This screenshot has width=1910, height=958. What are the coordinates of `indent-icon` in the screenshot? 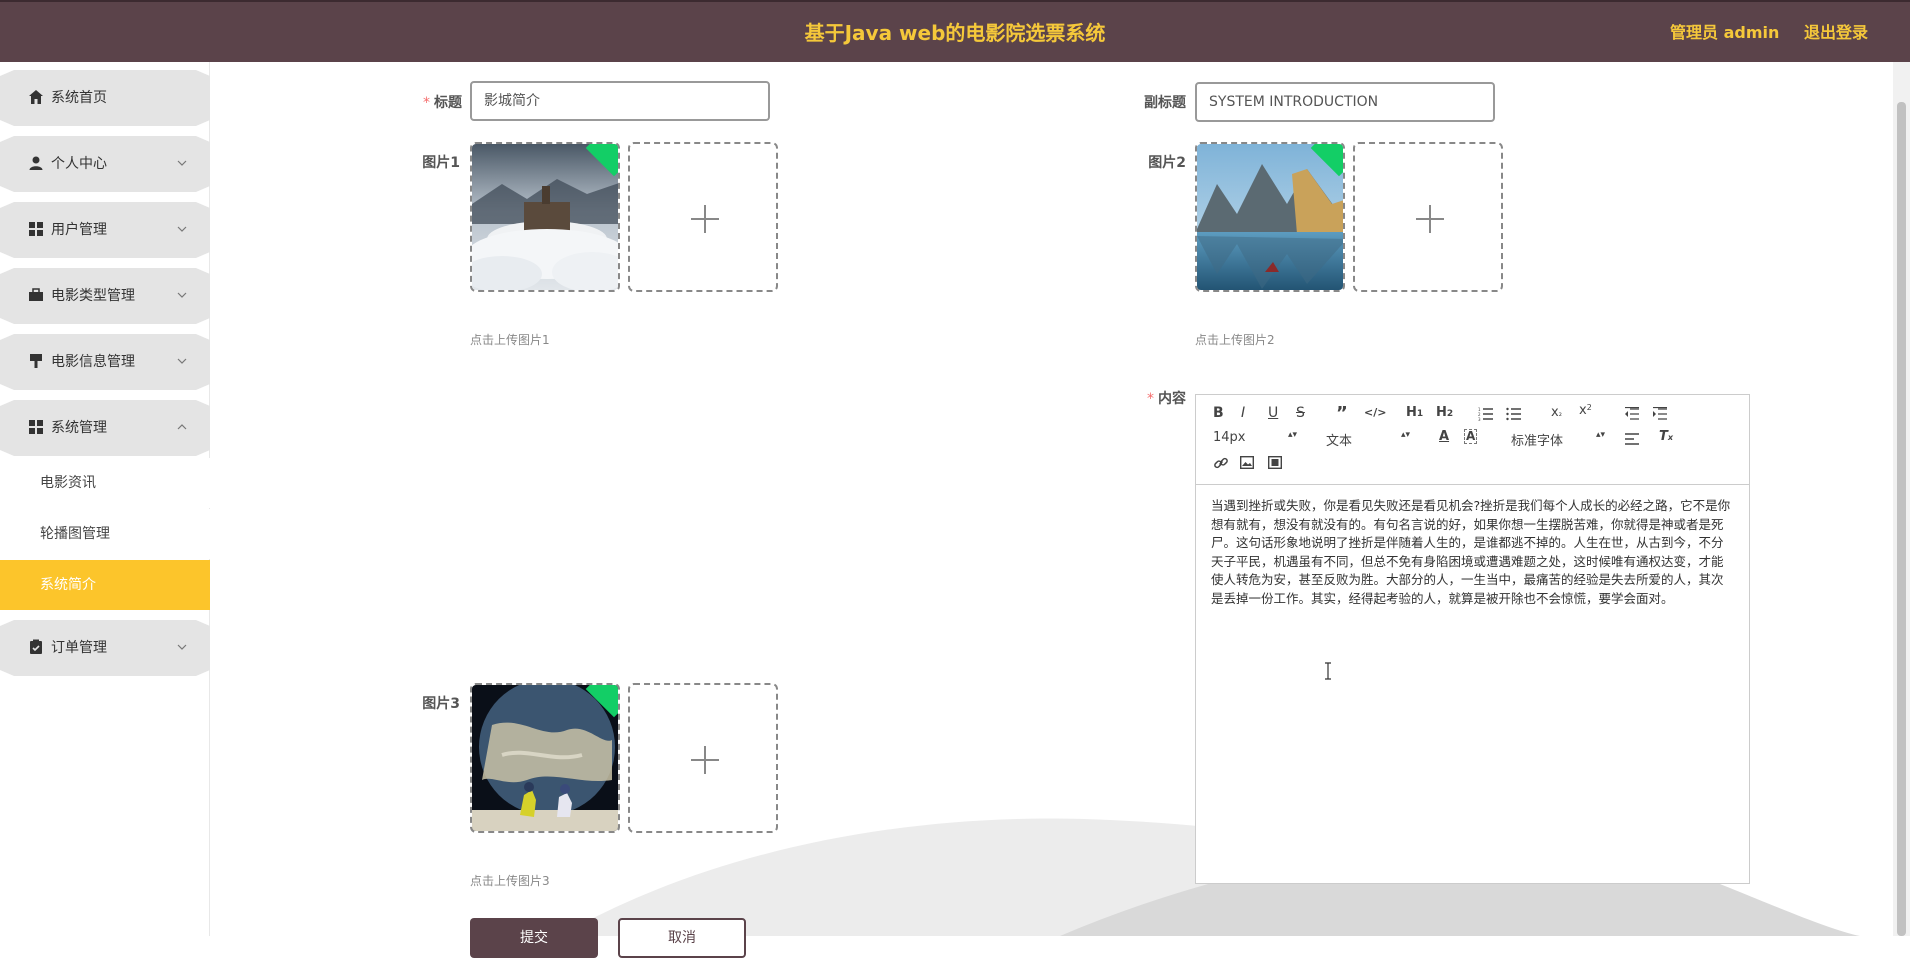 It's located at (1660, 414).